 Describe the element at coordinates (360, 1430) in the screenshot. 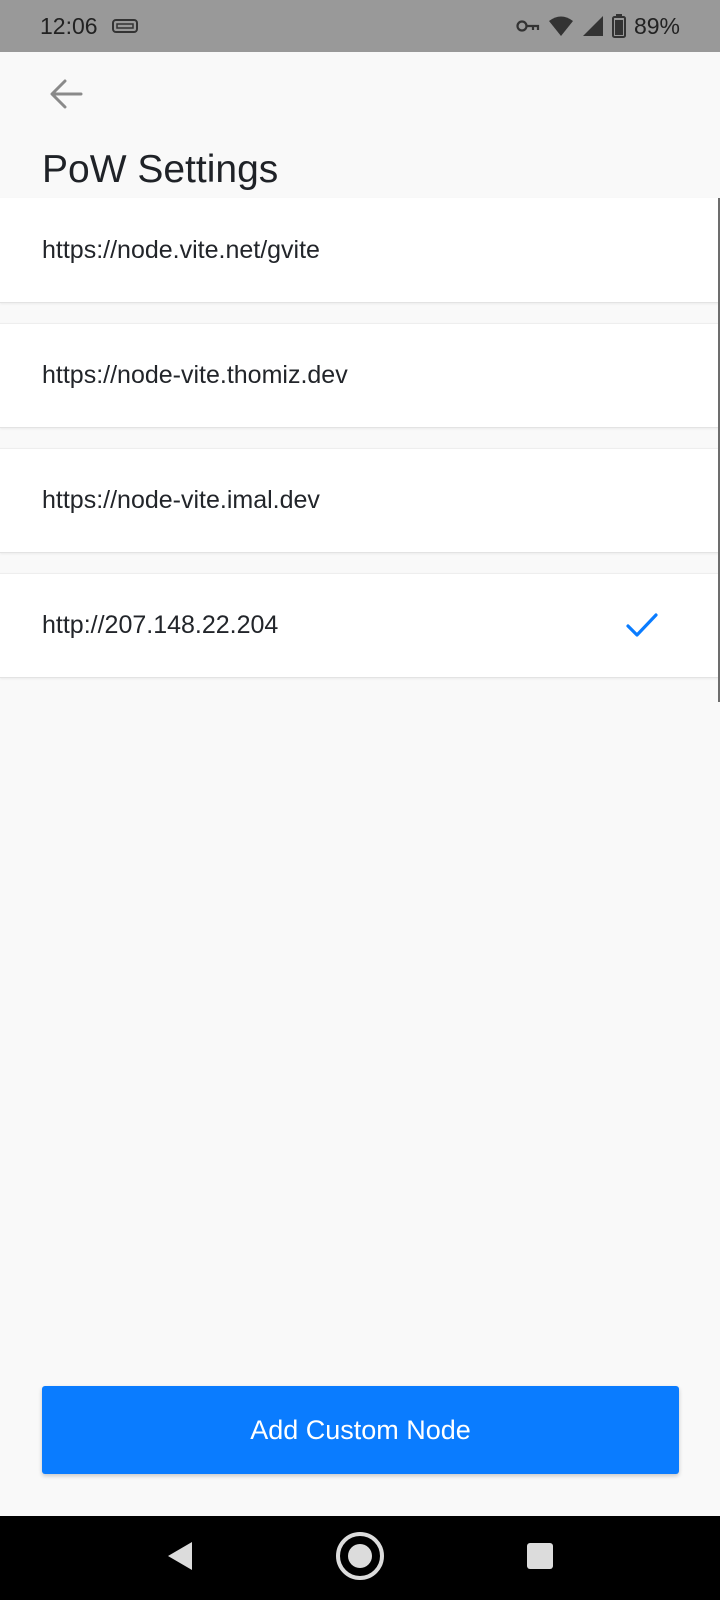

I see `add-custom-node-button: Add Custom Node` at that location.